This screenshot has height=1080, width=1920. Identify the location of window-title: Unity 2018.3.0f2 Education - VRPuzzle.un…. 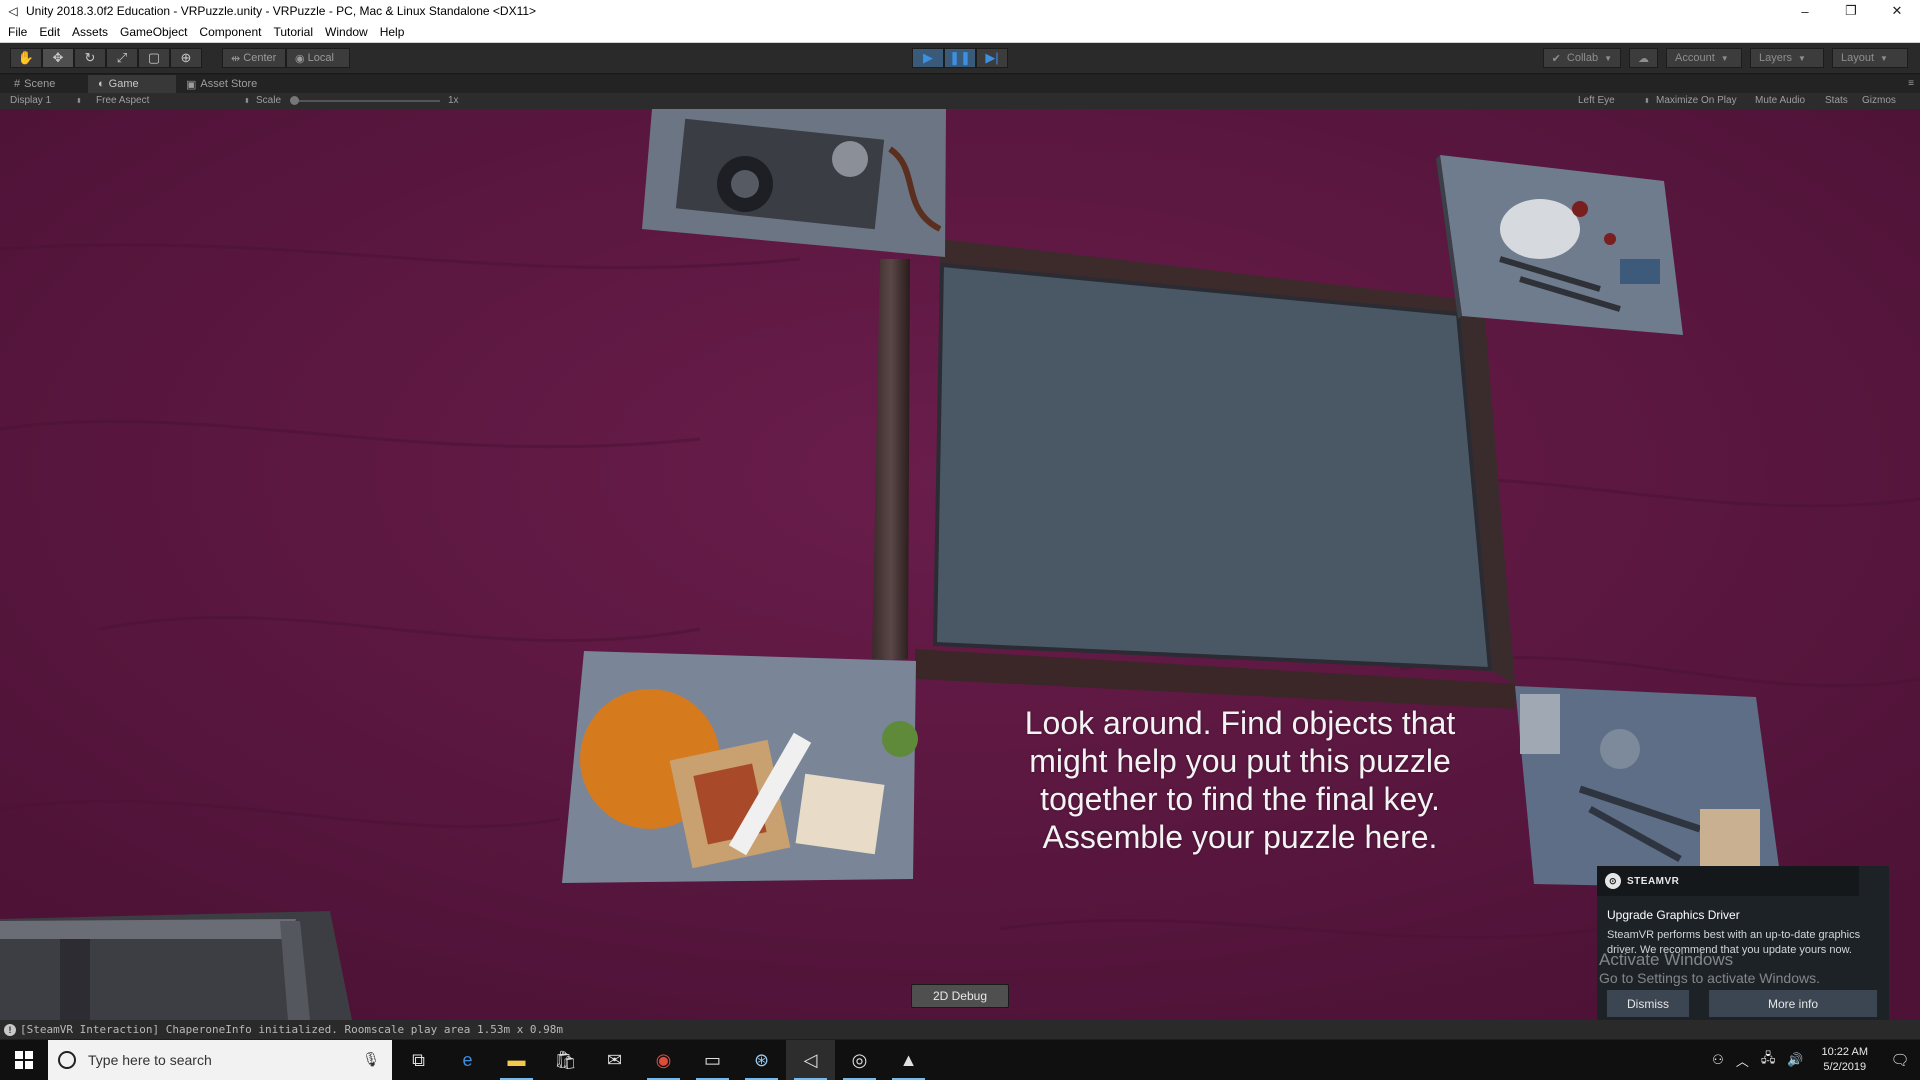
(281, 11).